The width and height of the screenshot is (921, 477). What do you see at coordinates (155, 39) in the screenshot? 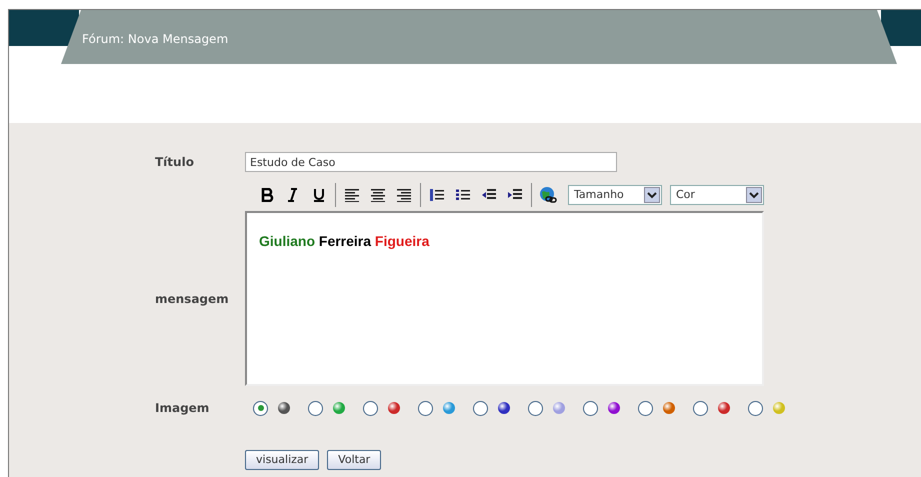
I see `page-title: Fórum: Nova Mensagem` at bounding box center [155, 39].